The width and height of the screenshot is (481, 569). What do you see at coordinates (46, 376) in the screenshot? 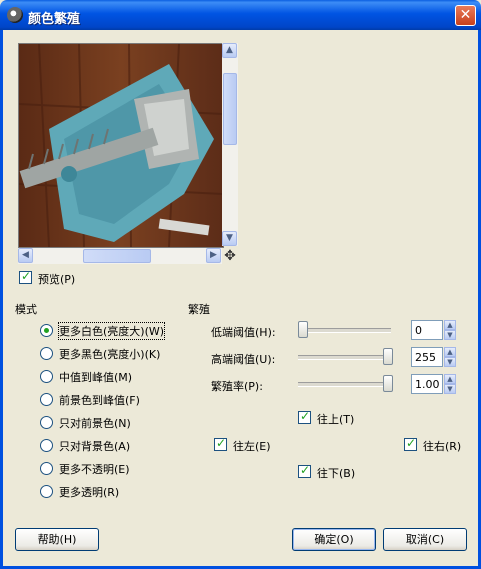
I see `mode-radio-middle-to-peaks` at bounding box center [46, 376].